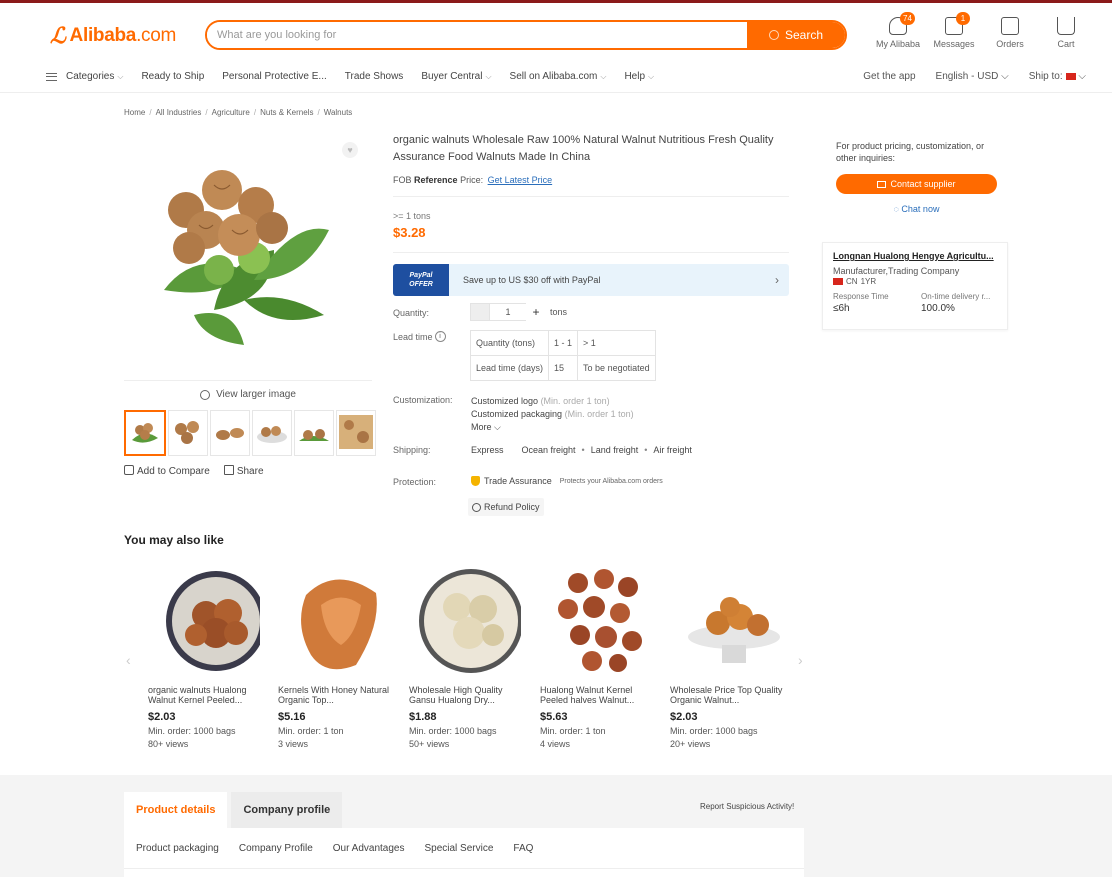 The image size is (1112, 877). Describe the element at coordinates (369, 848) in the screenshot. I see `subnav-our-advantages: Our Advantages` at that location.